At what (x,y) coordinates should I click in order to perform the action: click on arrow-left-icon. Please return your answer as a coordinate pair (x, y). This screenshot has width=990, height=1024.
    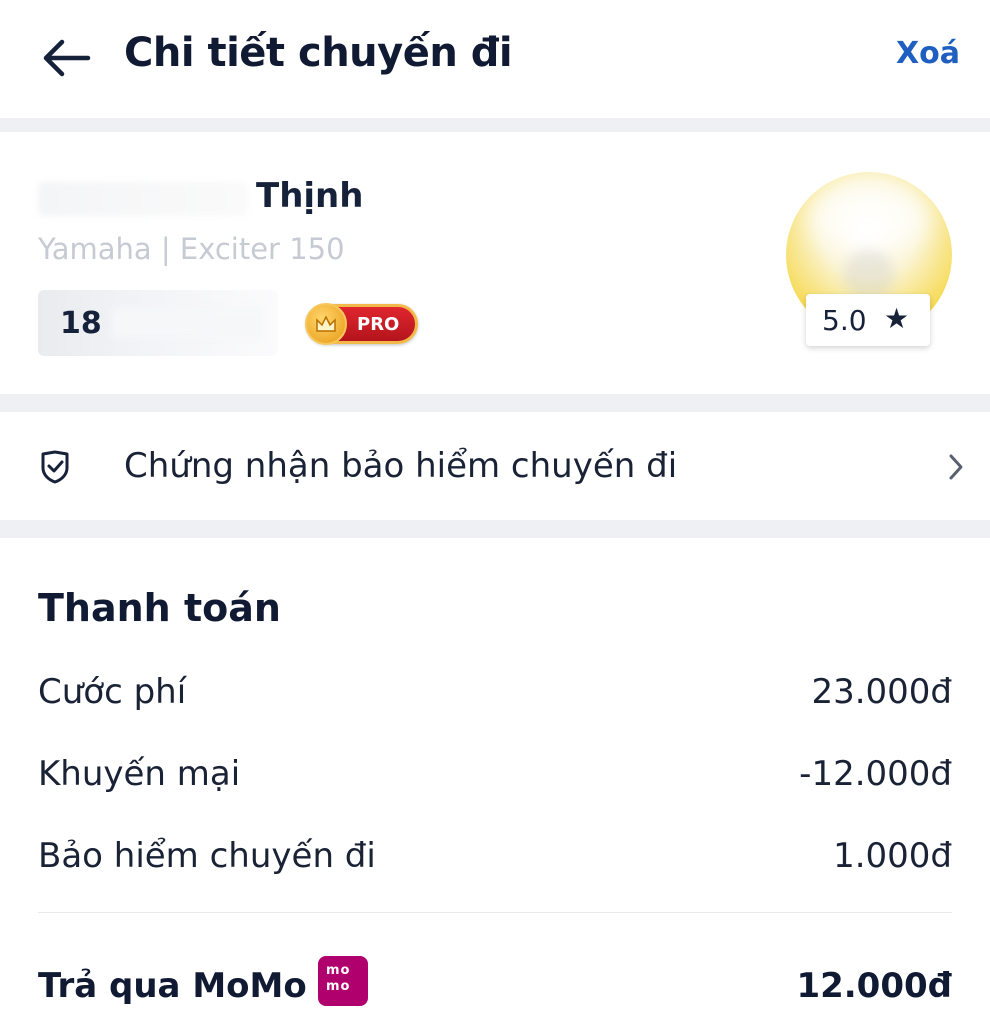
    Looking at the image, I should click on (67, 58).